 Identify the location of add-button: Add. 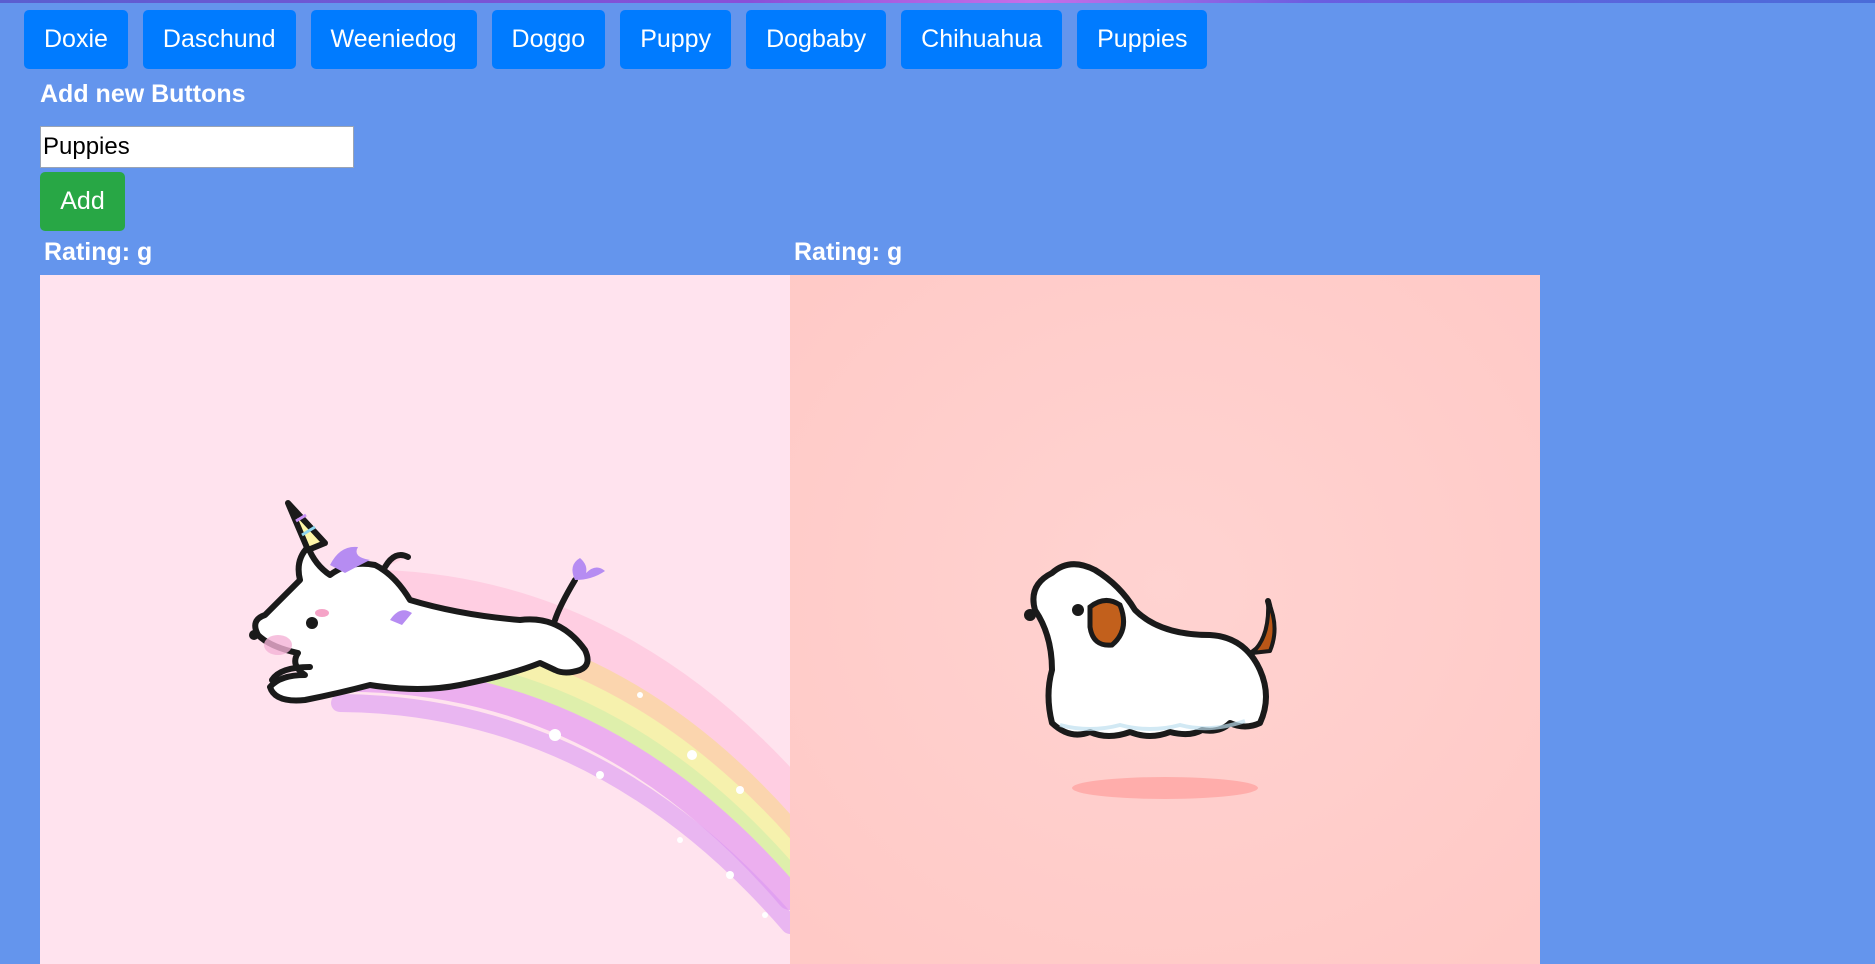
(82, 201).